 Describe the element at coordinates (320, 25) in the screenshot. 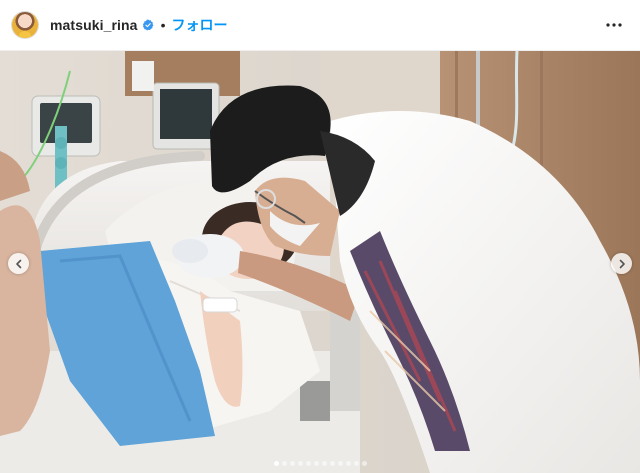

I see `post-header: matsuki_rina • フォロー` at that location.